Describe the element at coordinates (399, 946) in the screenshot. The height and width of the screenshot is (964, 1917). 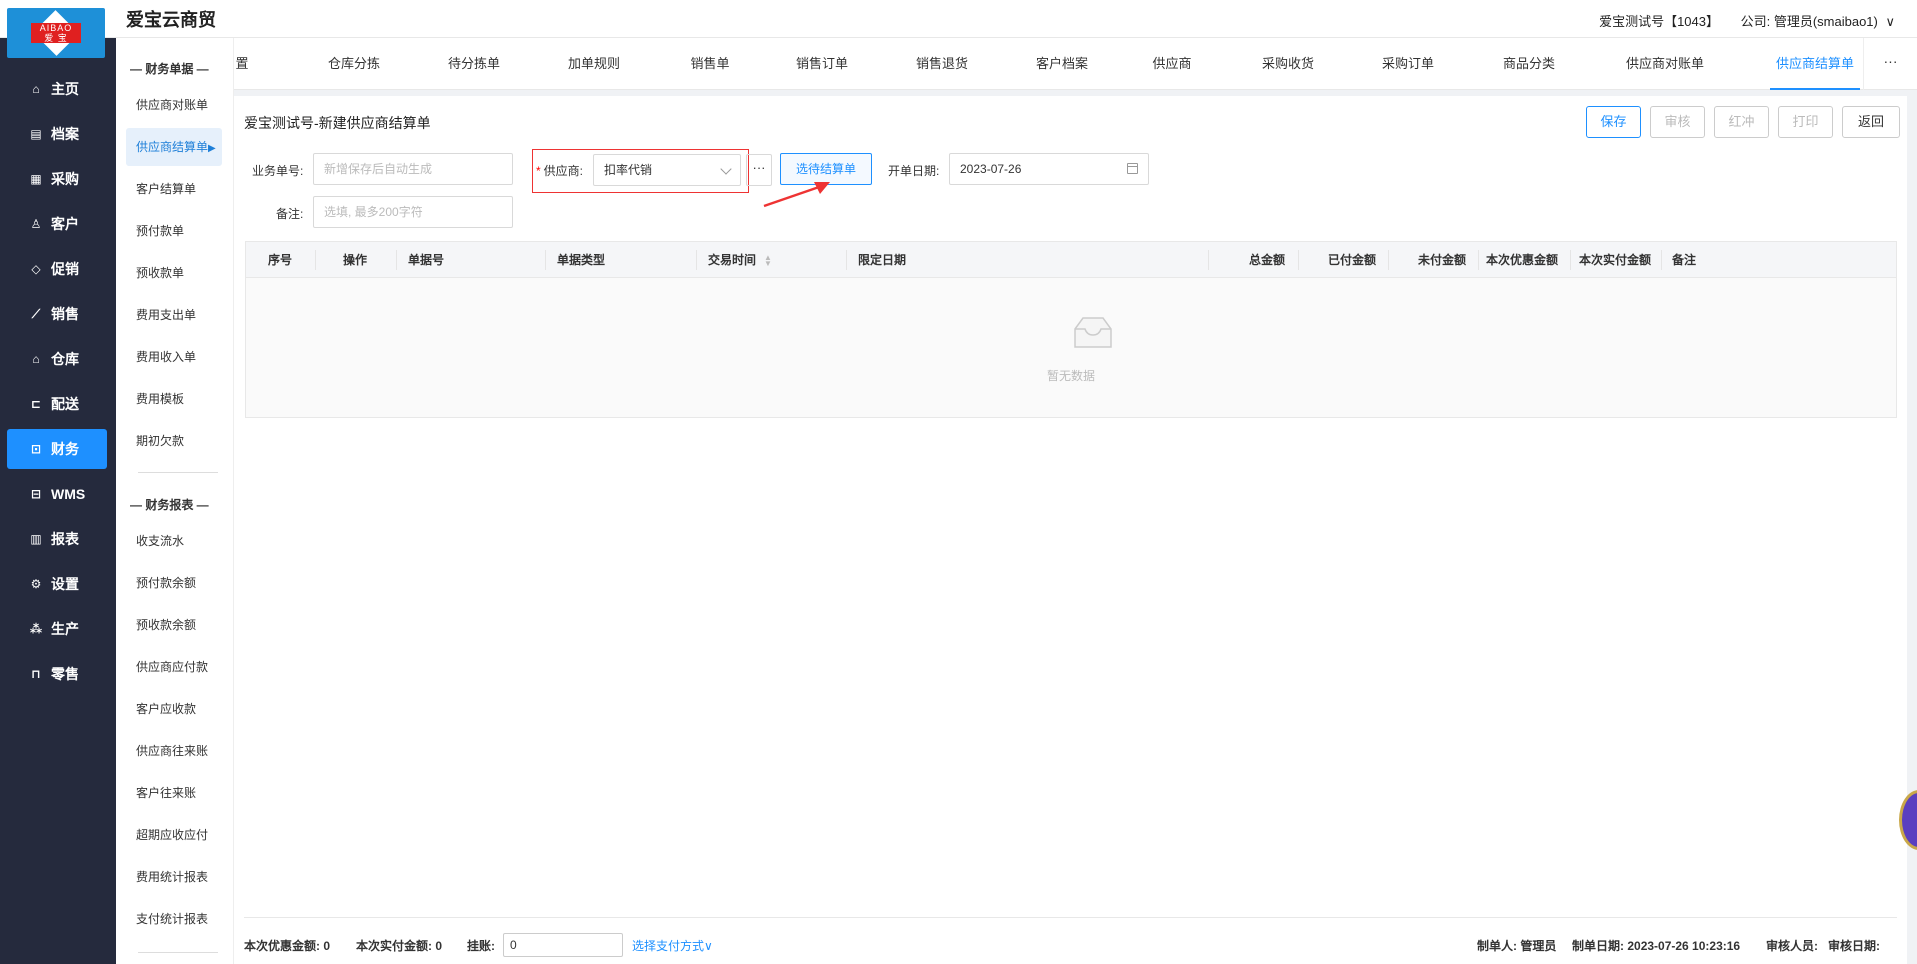
I see `paid-summary: 本次实付金额: 0` at that location.